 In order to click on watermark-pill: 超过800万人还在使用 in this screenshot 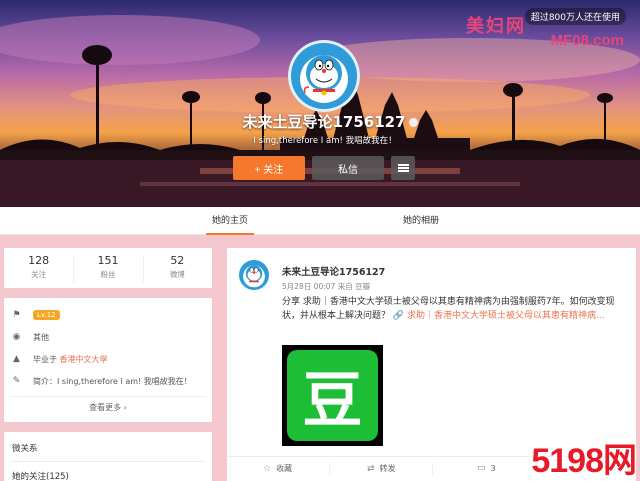, I will do `click(575, 16)`.